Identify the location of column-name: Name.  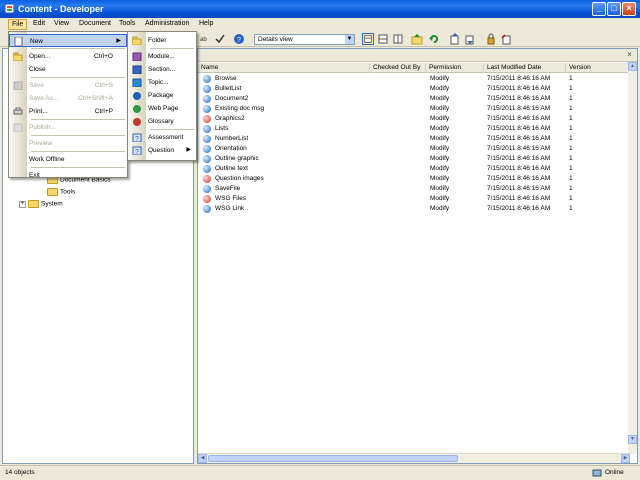
(284, 68).